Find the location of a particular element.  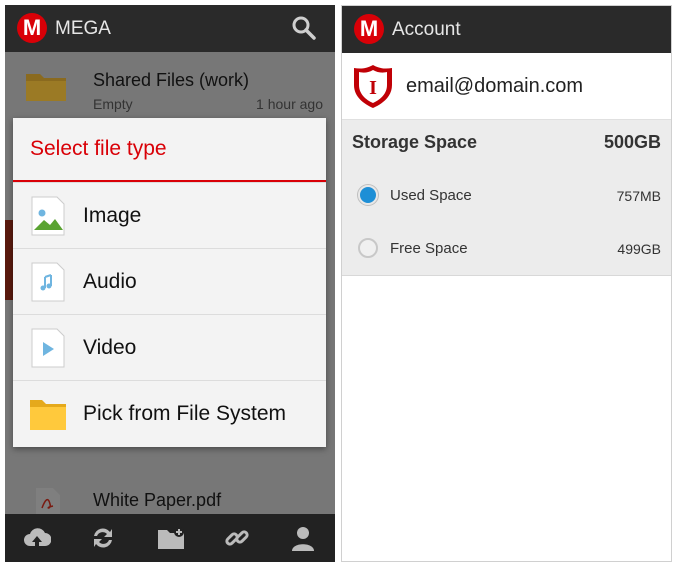

storage-row-used: Used Space 757MB is located at coordinates (506, 196).